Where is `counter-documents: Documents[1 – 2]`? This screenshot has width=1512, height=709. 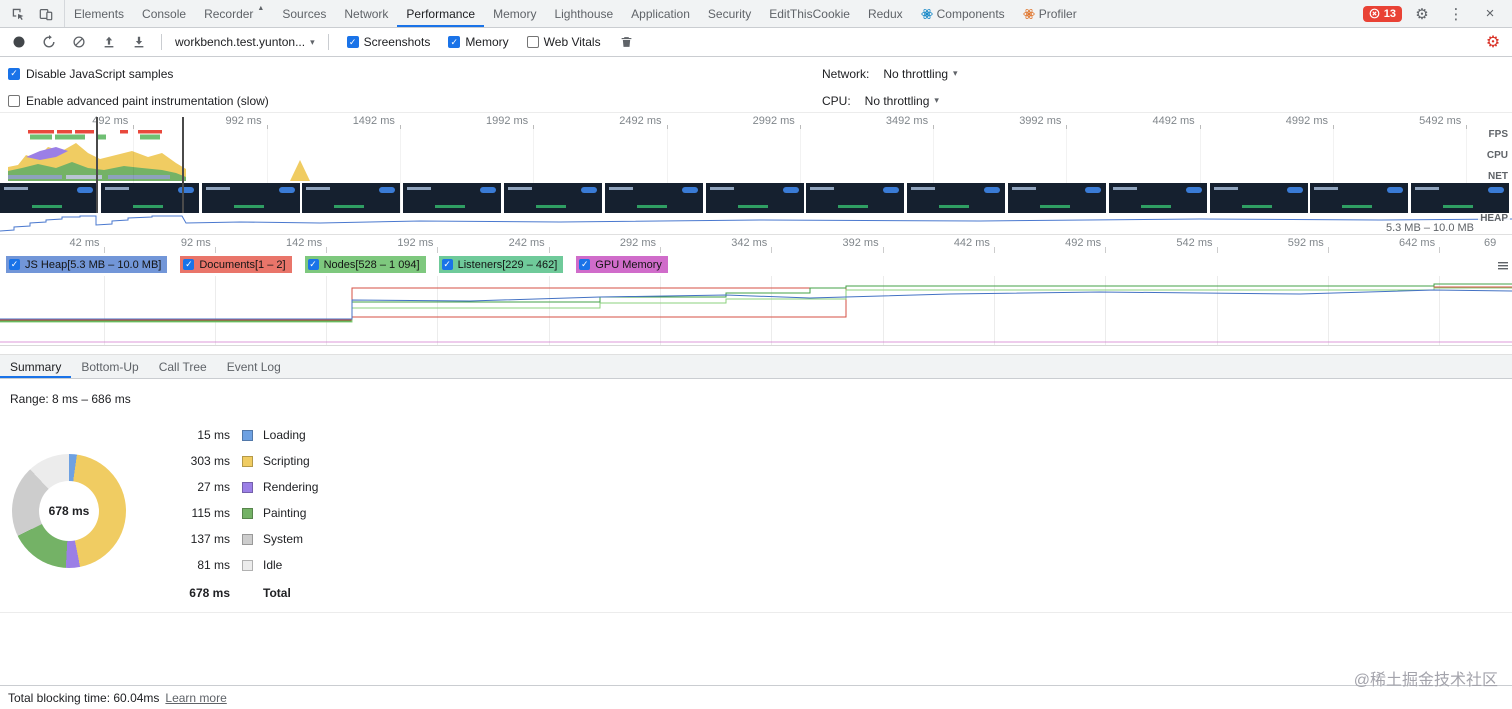
counter-documents: Documents[1 – 2] is located at coordinates (236, 264).